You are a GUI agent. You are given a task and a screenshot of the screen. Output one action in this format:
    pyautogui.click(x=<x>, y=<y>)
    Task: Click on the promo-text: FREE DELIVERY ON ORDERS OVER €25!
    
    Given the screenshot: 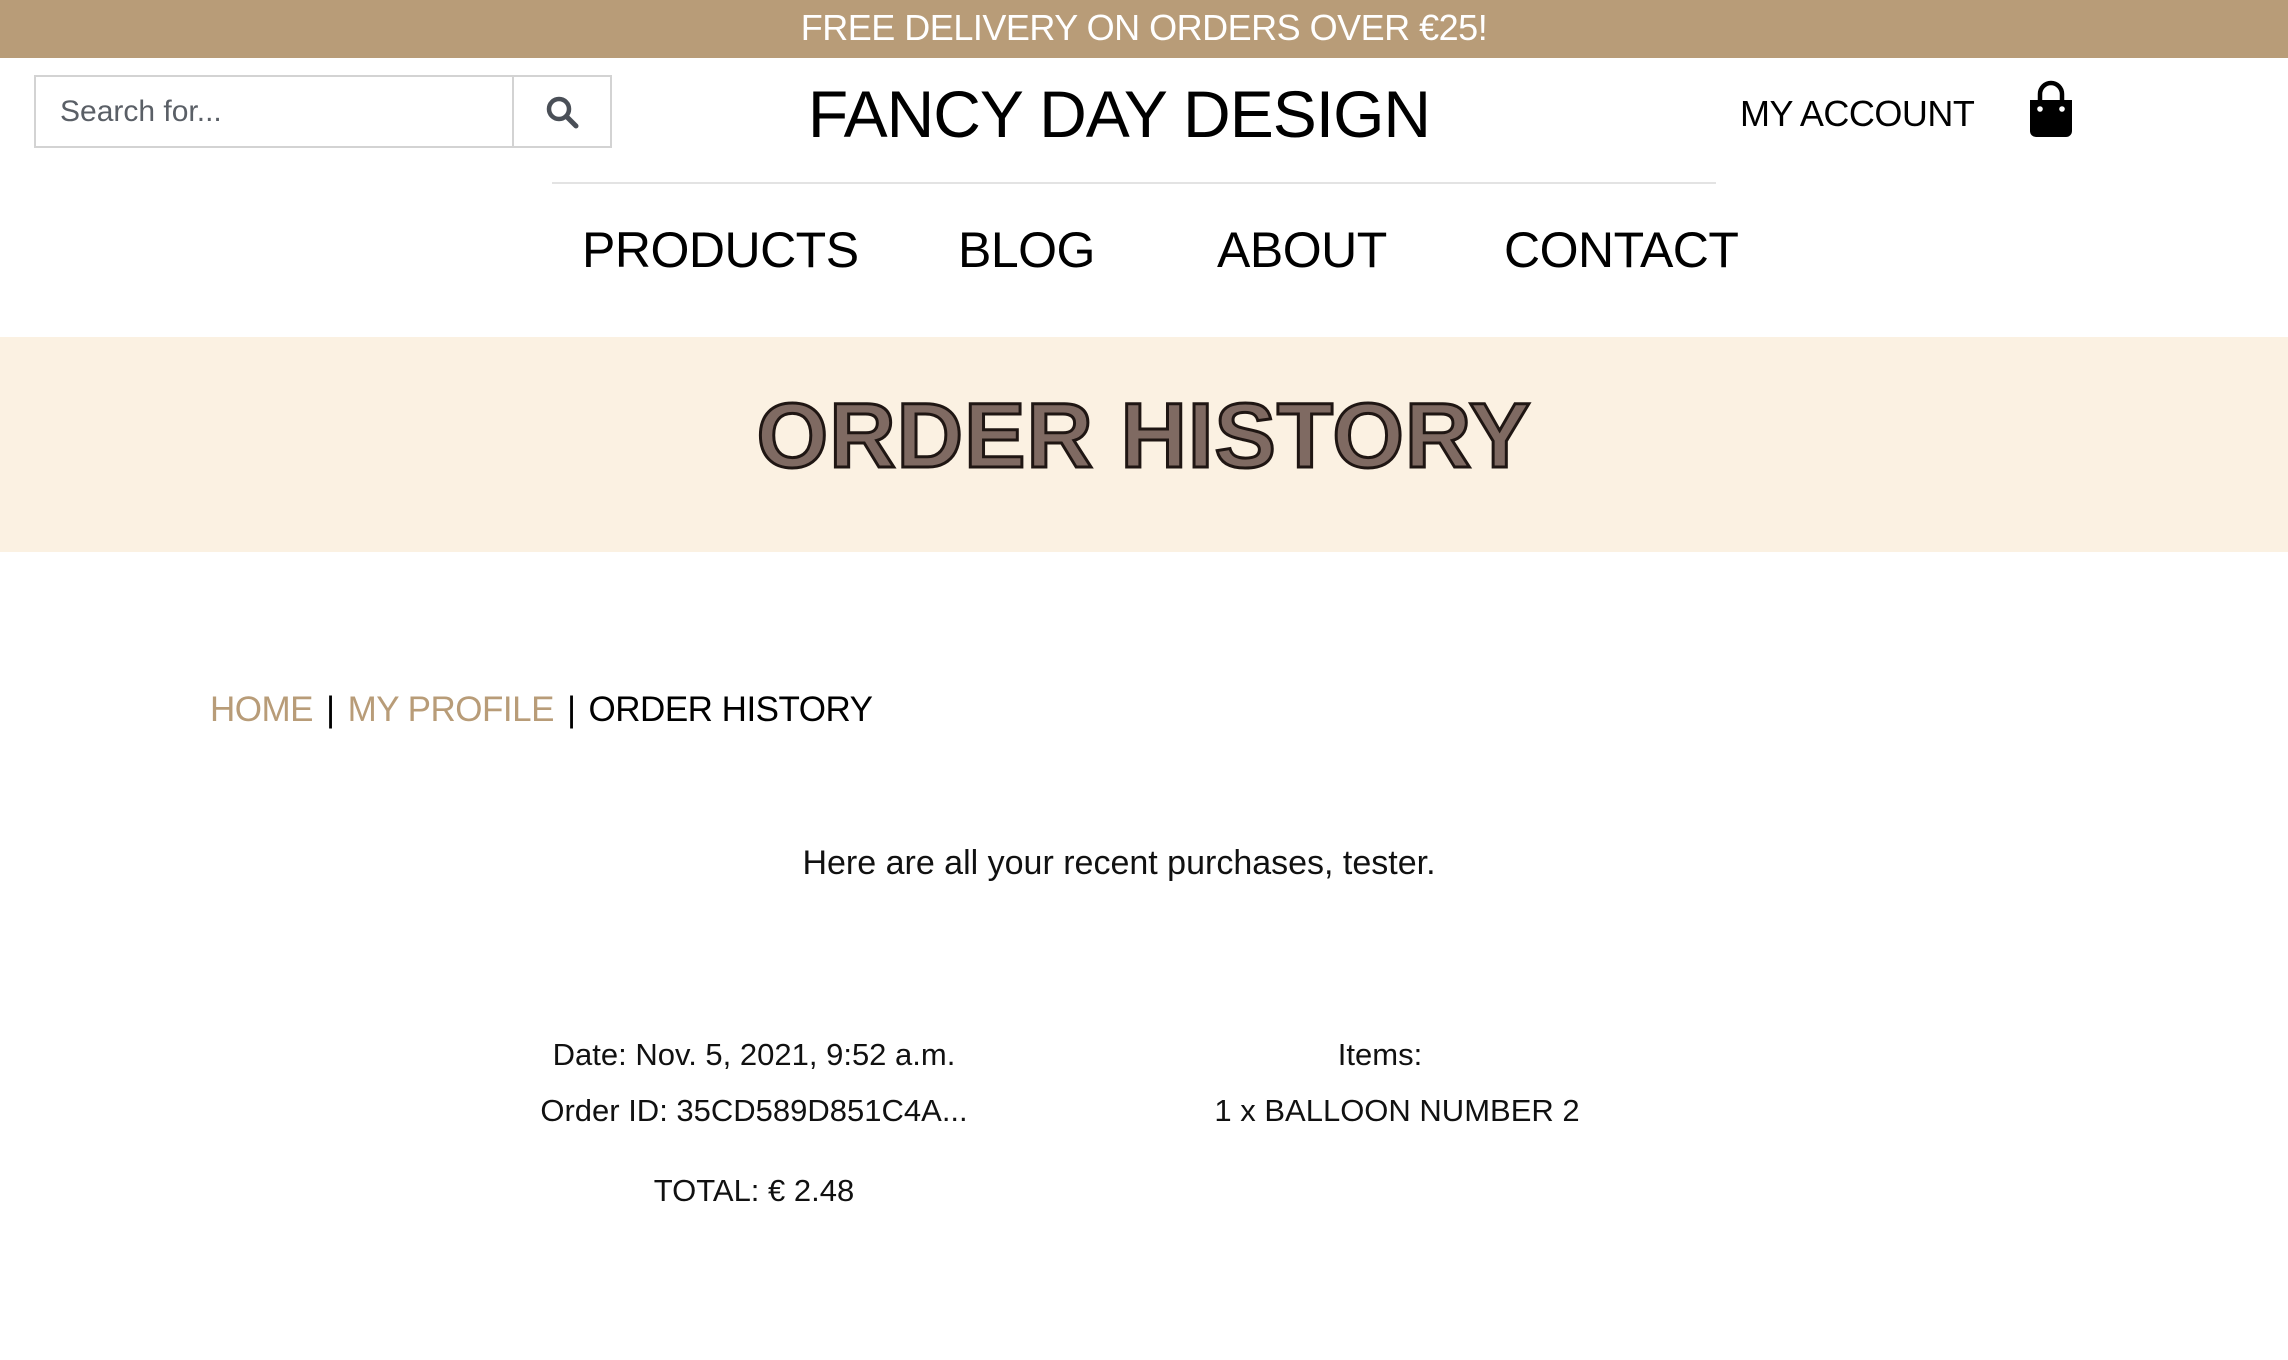 What is the action you would take?
    pyautogui.click(x=1144, y=27)
    